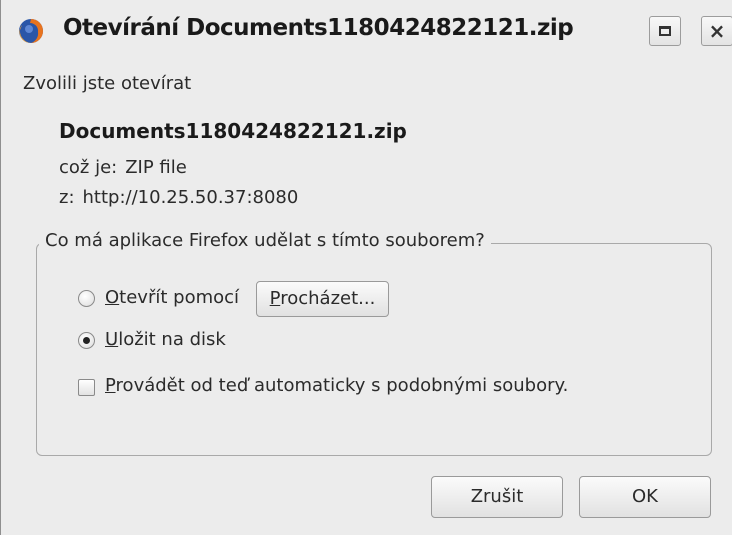 This screenshot has width=732, height=535. I want to click on file-type-value: ZIP file, so click(156, 167).